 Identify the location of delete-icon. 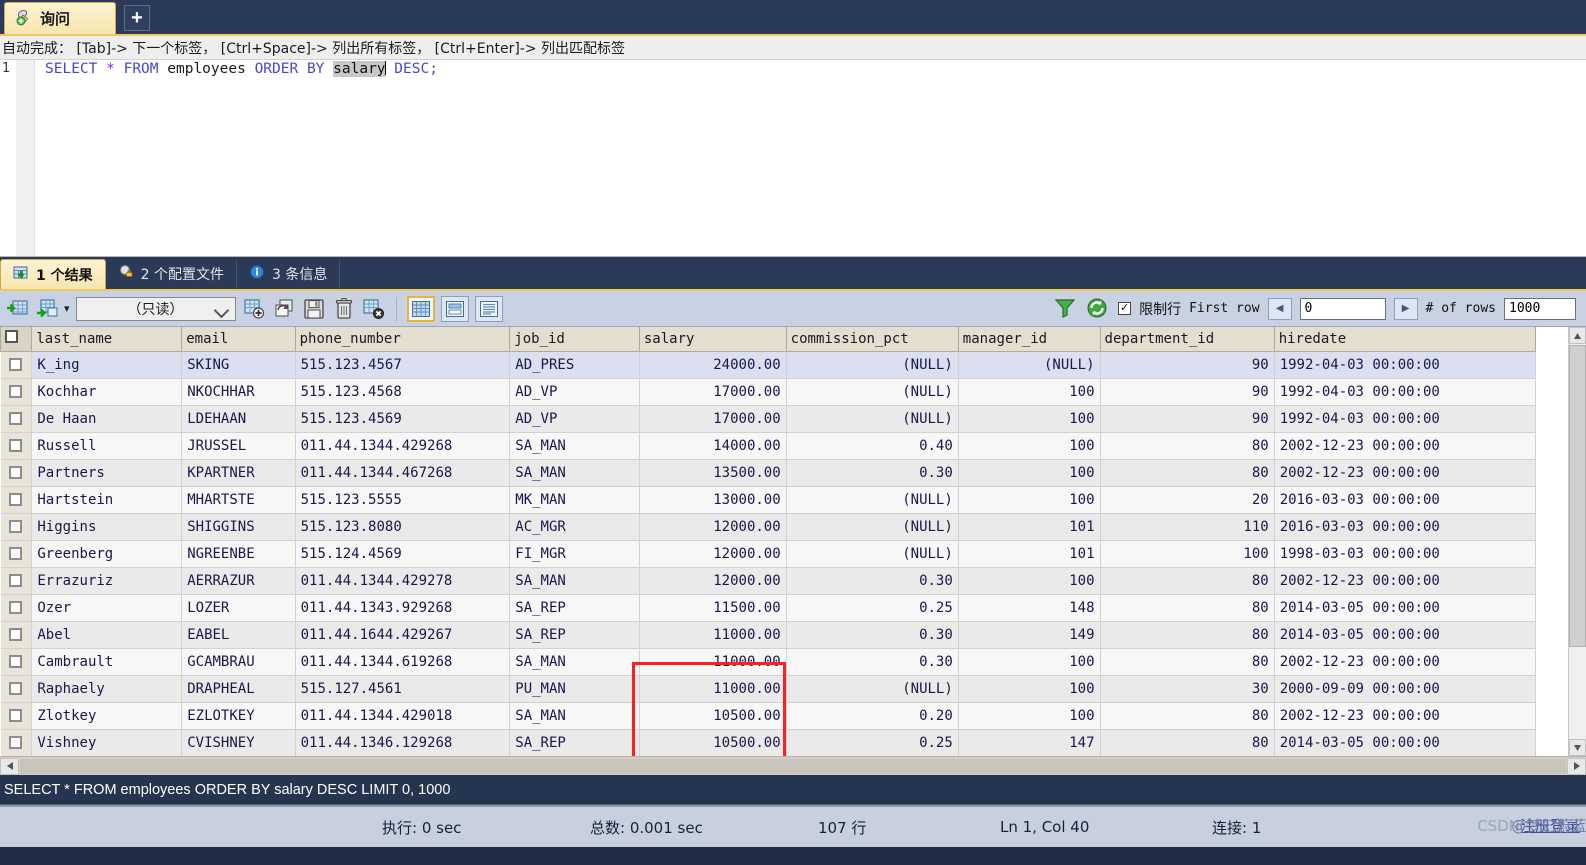
(344, 309).